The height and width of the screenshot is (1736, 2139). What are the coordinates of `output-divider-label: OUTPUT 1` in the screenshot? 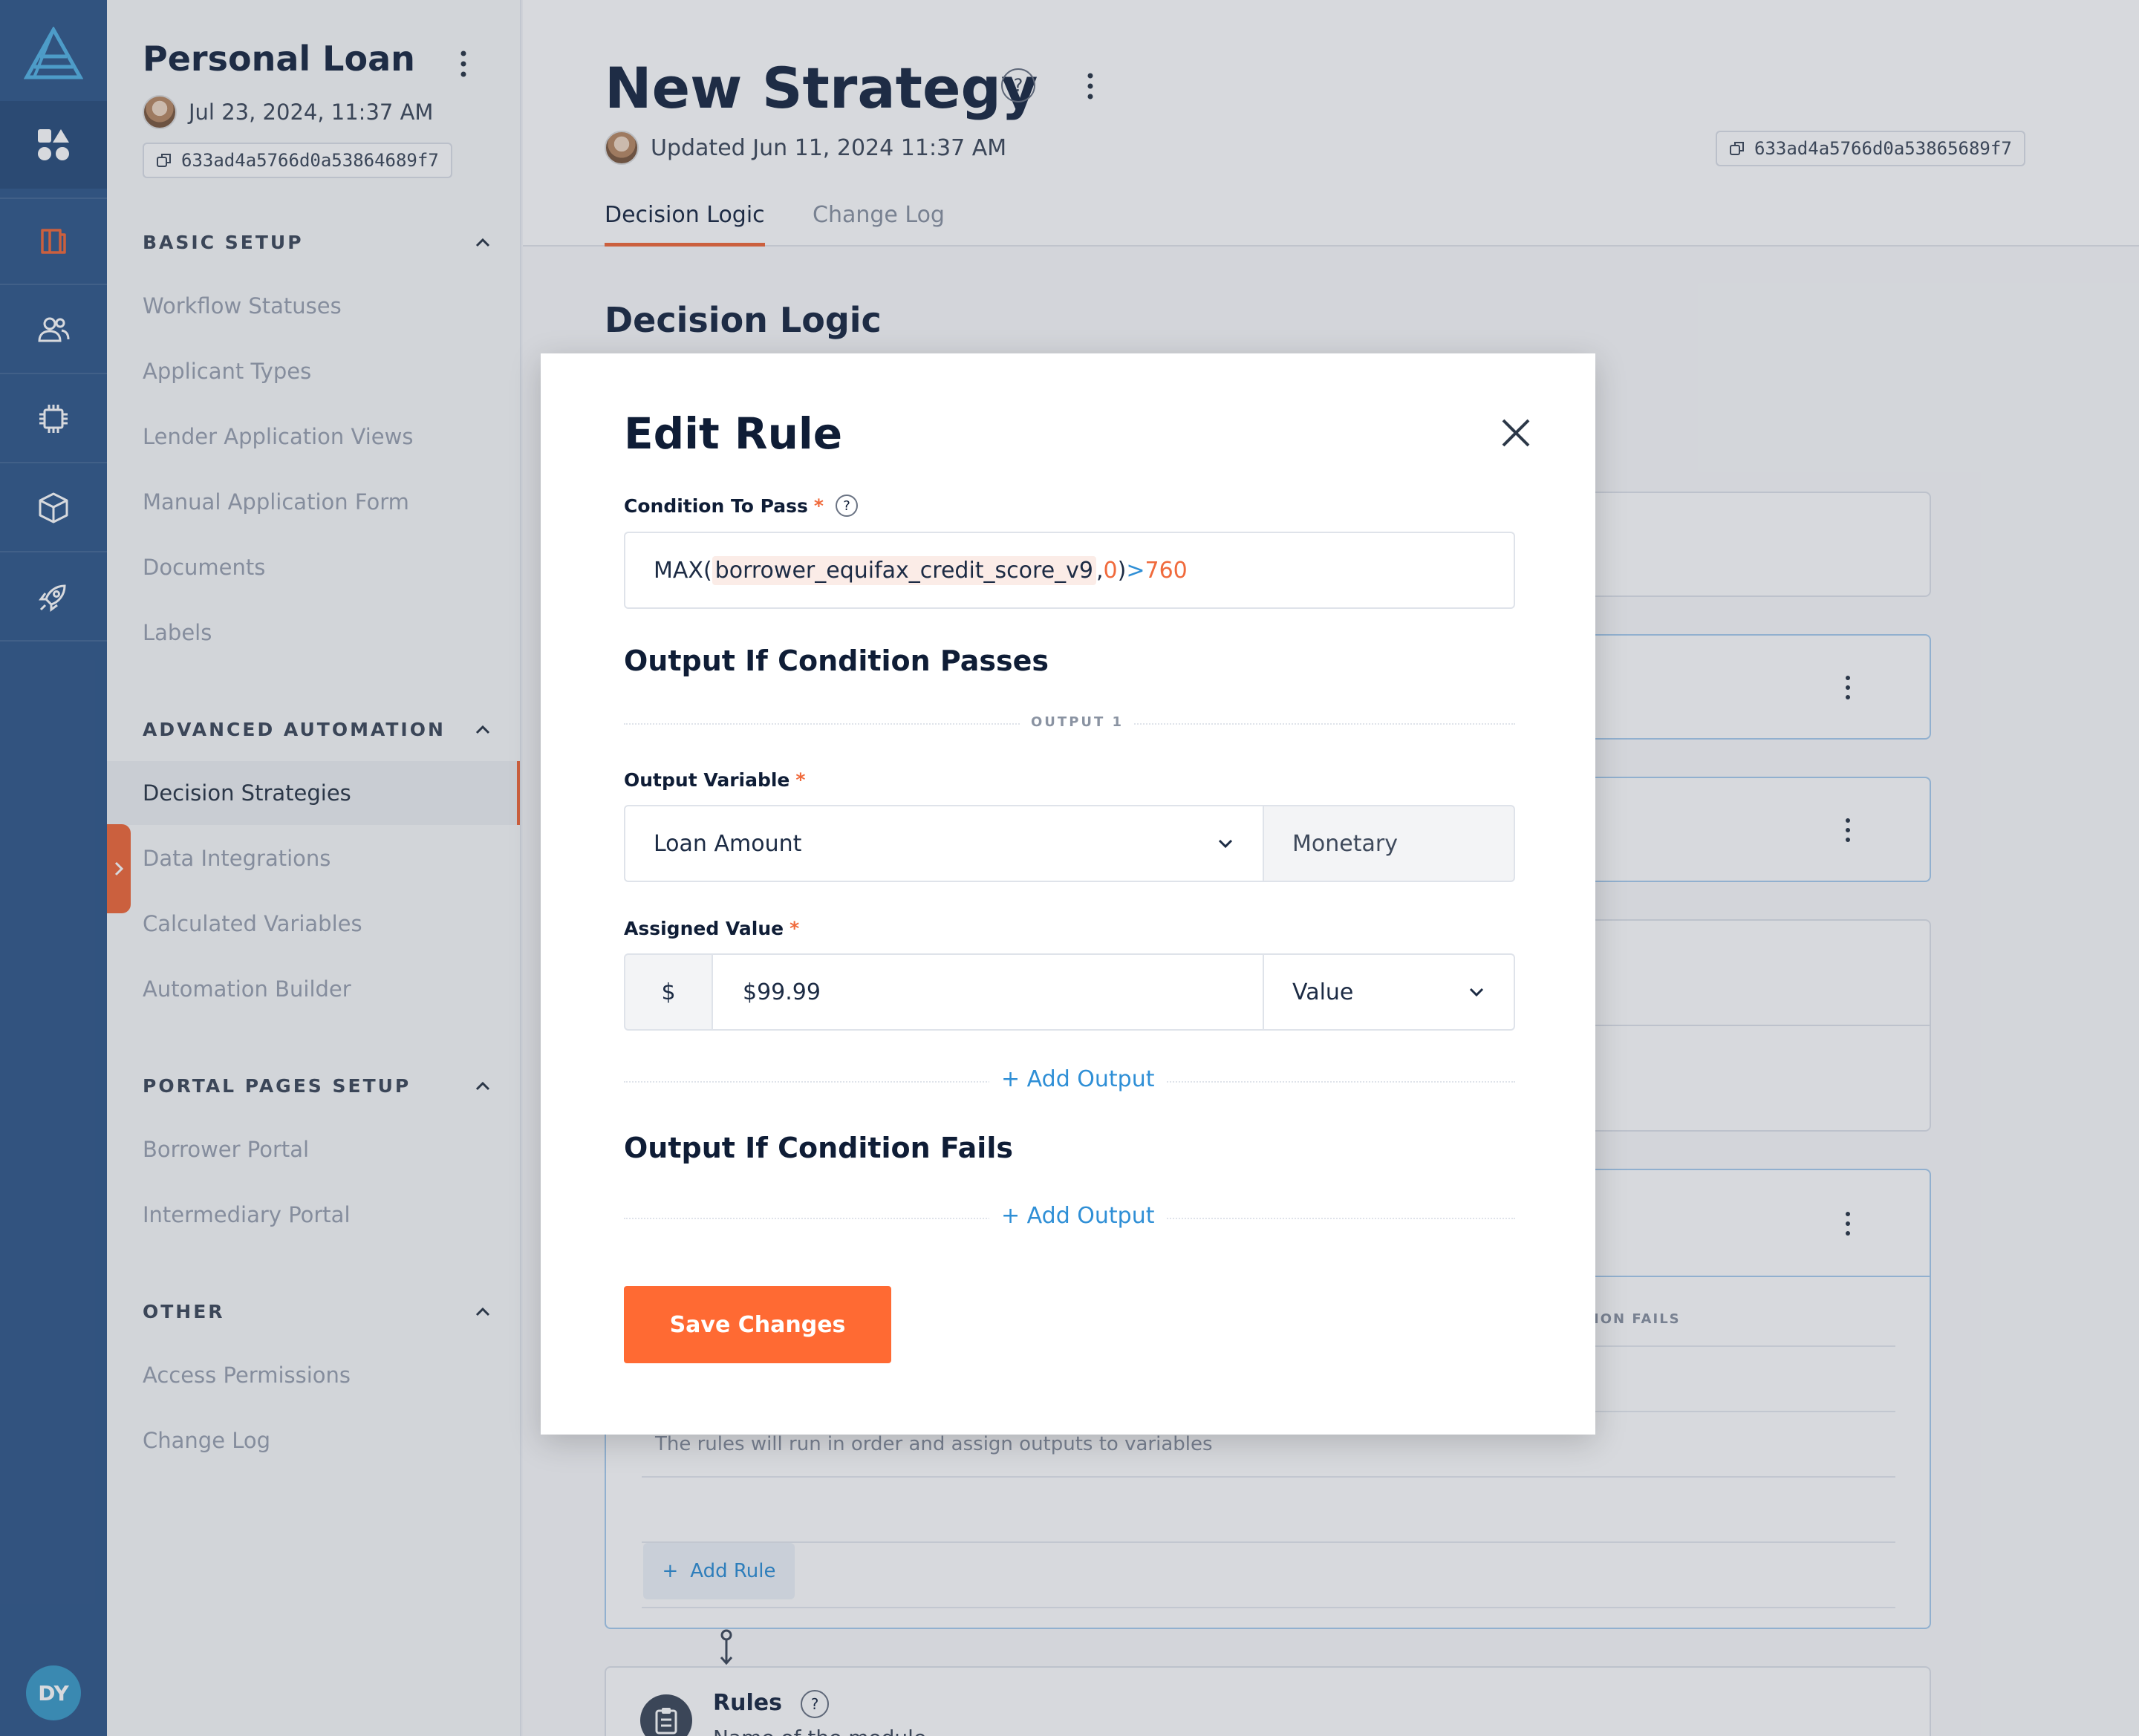 It's located at (1077, 722).